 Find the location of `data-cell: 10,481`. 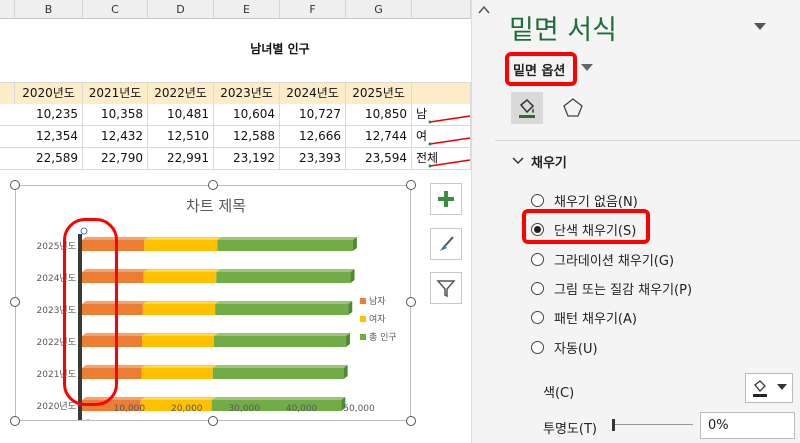

data-cell: 10,481 is located at coordinates (181, 114).